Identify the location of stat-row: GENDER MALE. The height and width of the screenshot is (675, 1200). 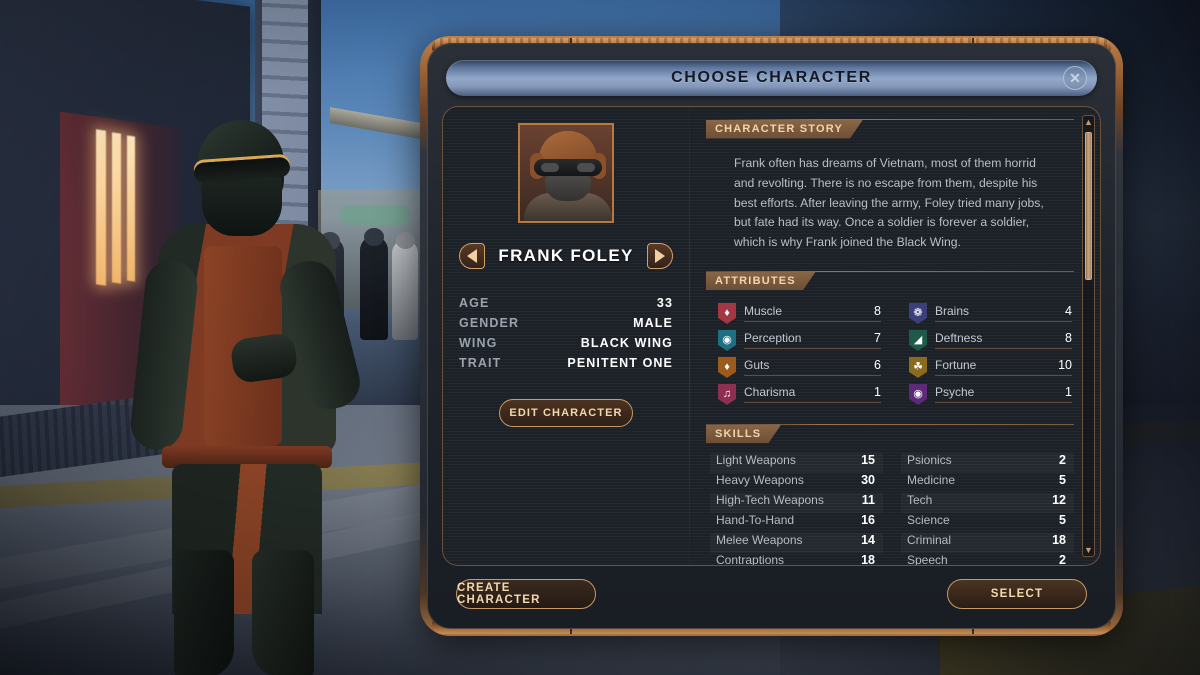
(566, 323).